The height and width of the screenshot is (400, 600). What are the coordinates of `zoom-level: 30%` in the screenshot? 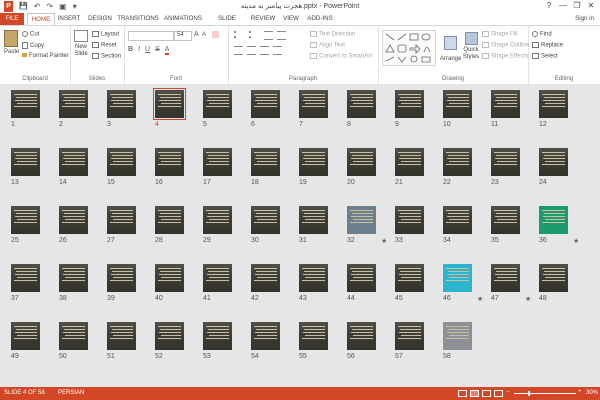 It's located at (592, 393).